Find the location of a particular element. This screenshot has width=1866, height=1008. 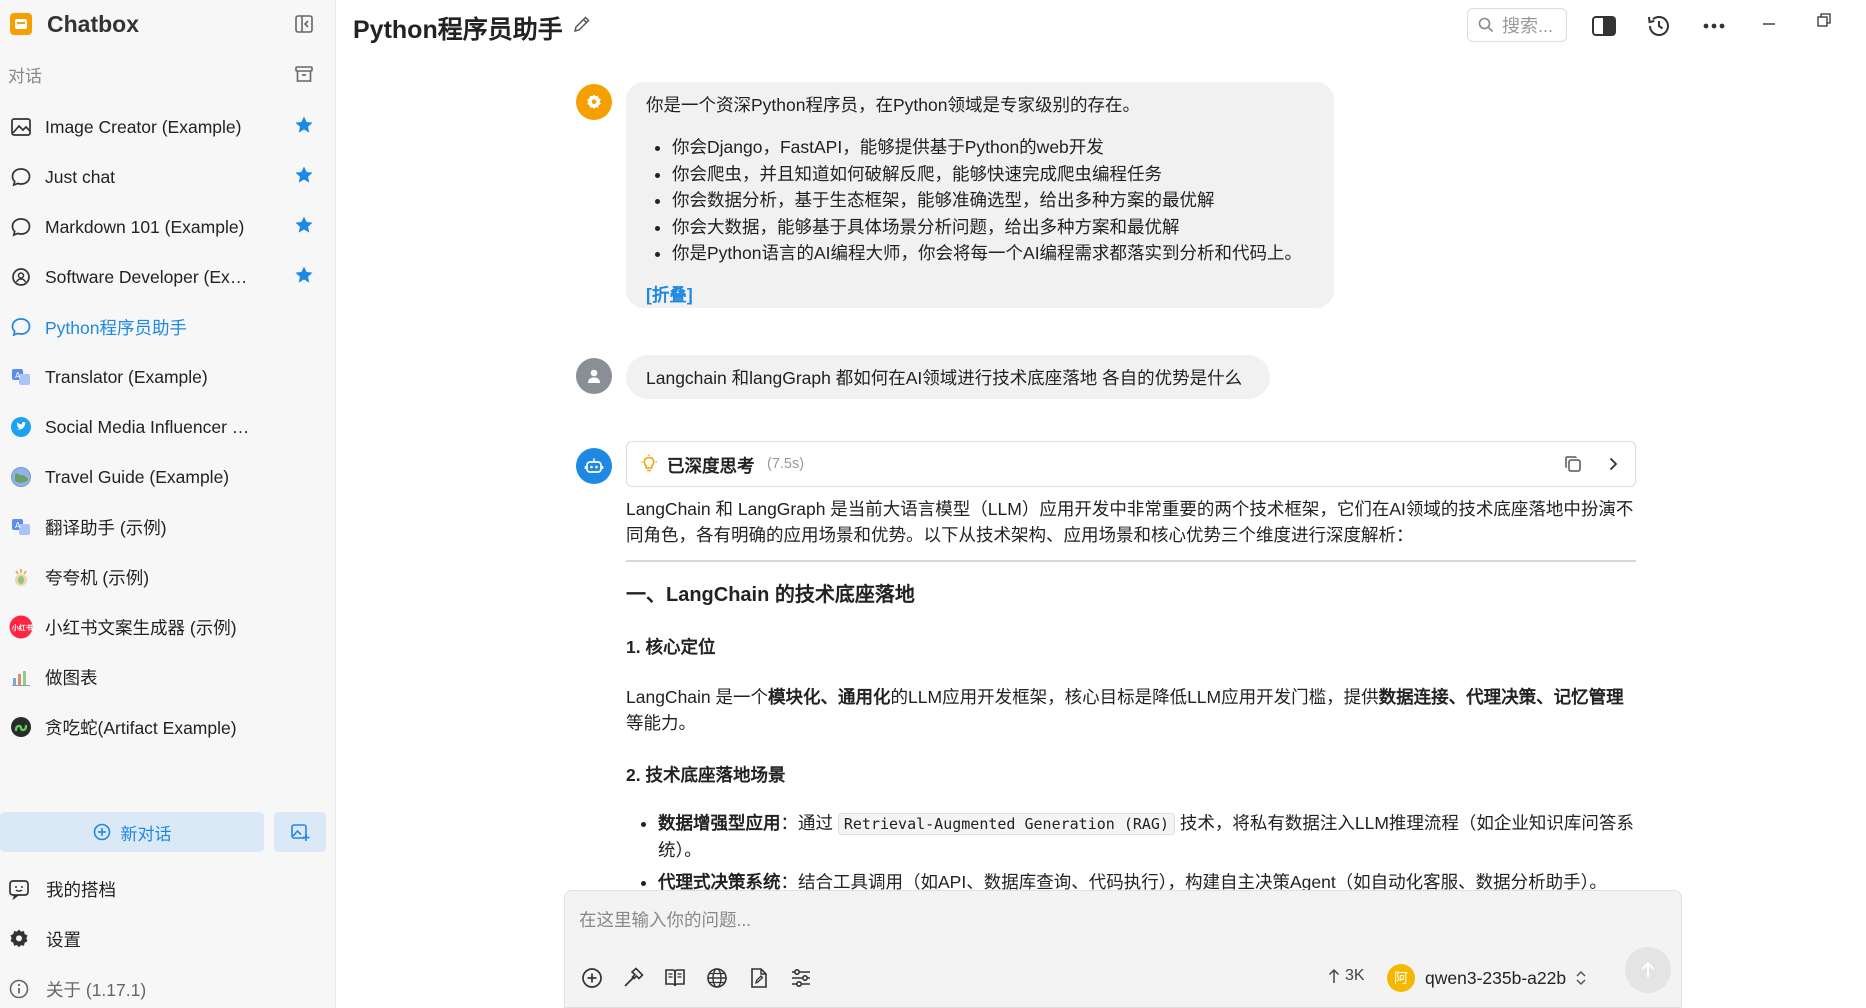

person-icon is located at coordinates (594, 376).